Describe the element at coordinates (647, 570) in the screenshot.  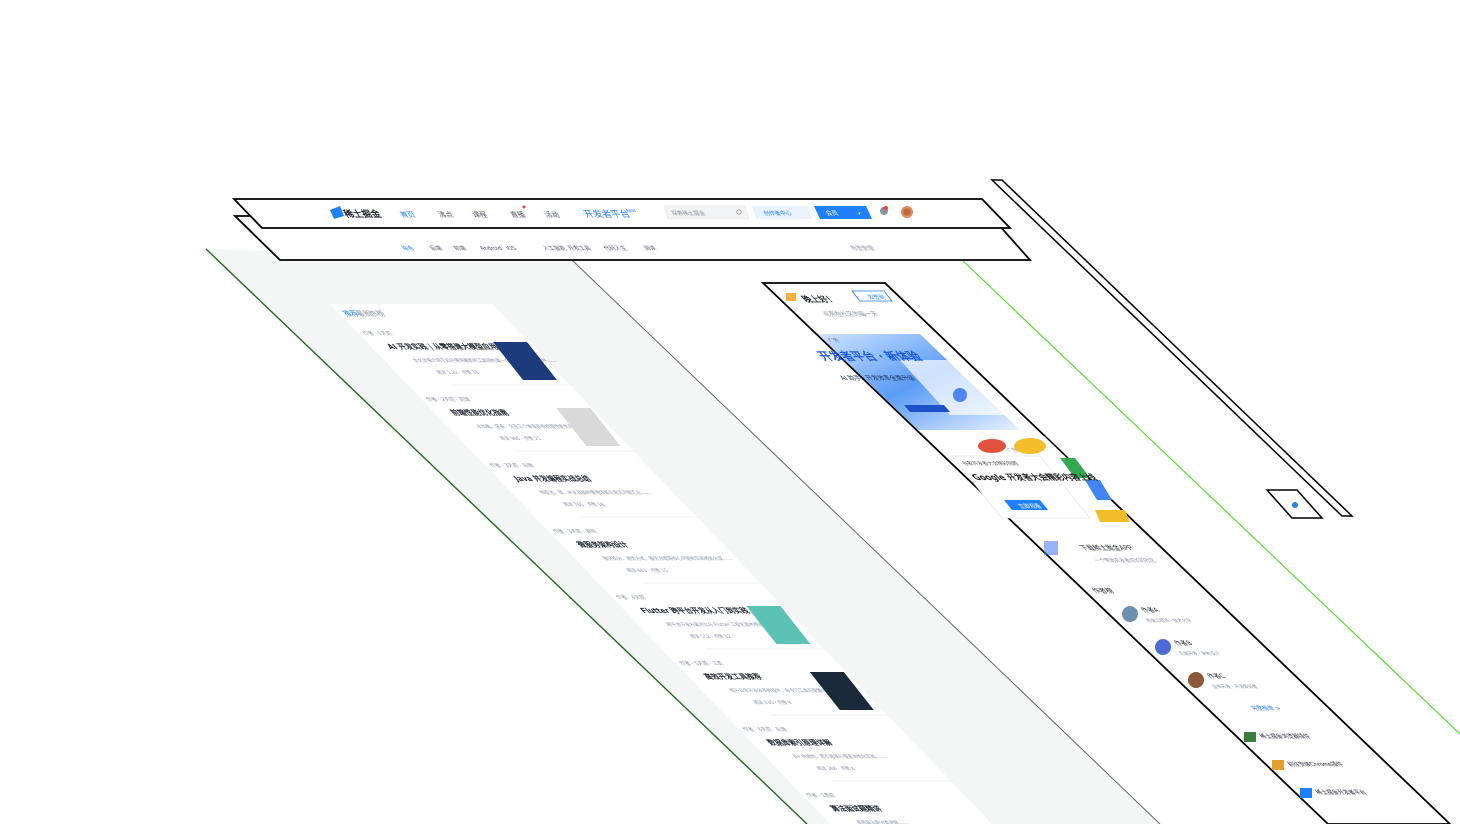
I see `feed-item-stats: 阅读 643 · 点赞 15` at that location.